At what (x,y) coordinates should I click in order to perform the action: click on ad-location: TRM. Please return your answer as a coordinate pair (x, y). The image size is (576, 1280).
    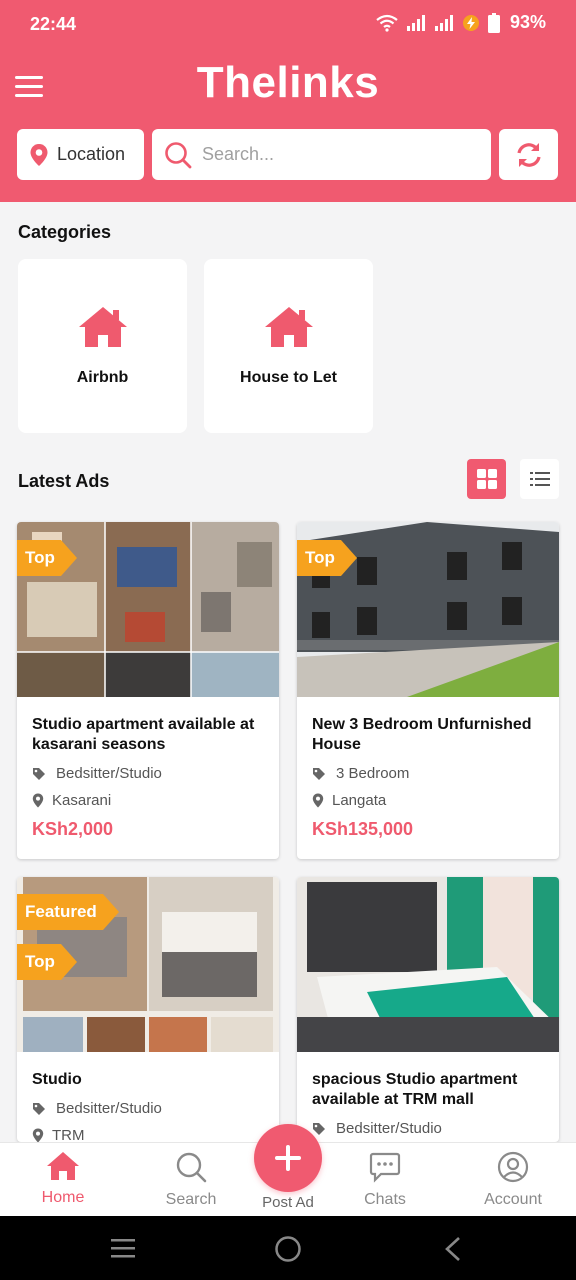
    Looking at the image, I should click on (148, 1134).